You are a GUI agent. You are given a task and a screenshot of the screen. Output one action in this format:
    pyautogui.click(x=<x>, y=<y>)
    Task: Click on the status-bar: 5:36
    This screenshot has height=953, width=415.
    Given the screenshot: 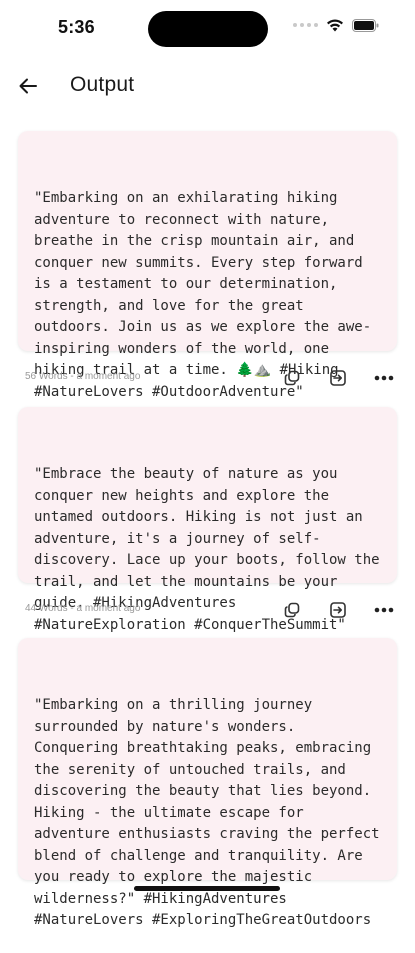 What is the action you would take?
    pyautogui.click(x=207, y=28)
    